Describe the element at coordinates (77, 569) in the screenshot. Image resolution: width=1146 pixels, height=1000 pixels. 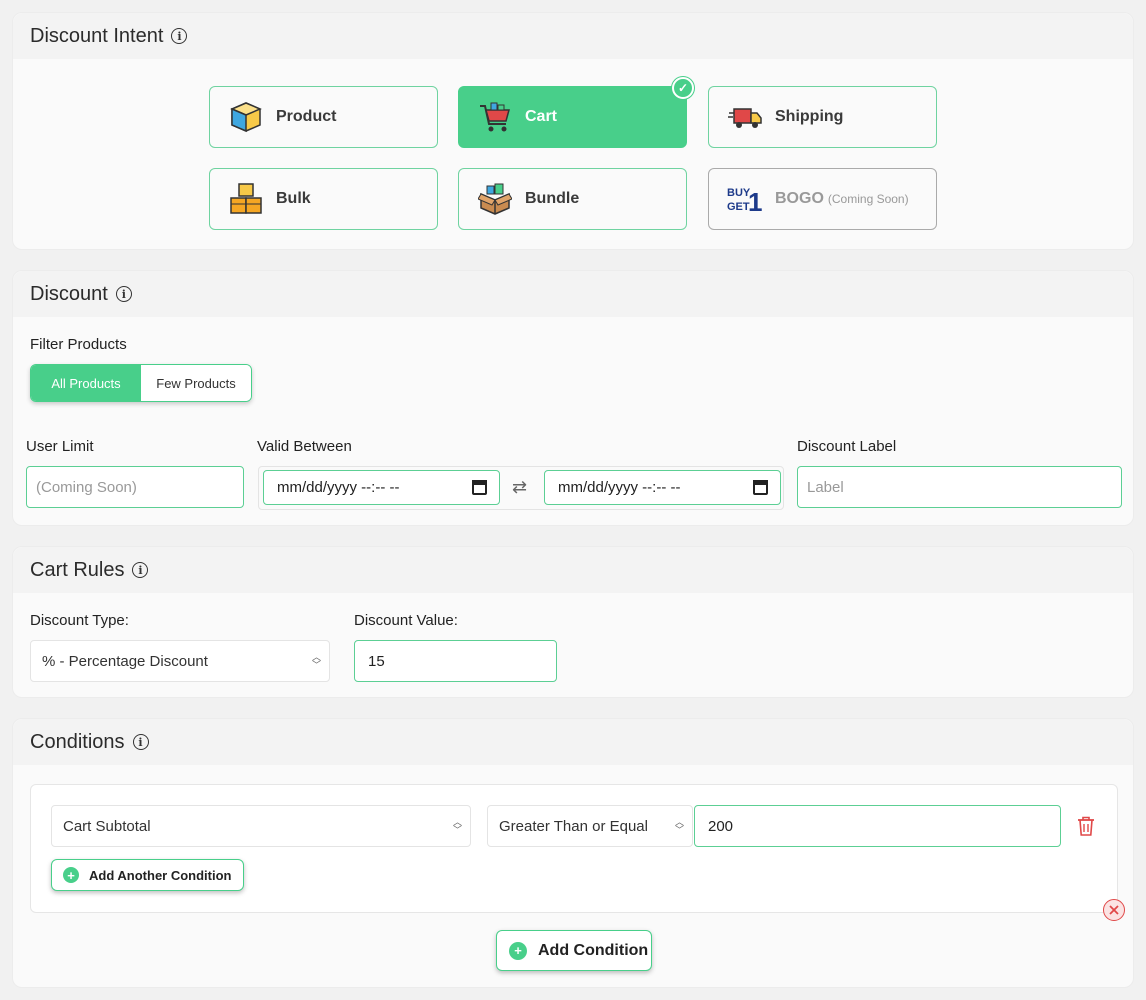
I see `cart-rules-title: Cart Rules` at that location.